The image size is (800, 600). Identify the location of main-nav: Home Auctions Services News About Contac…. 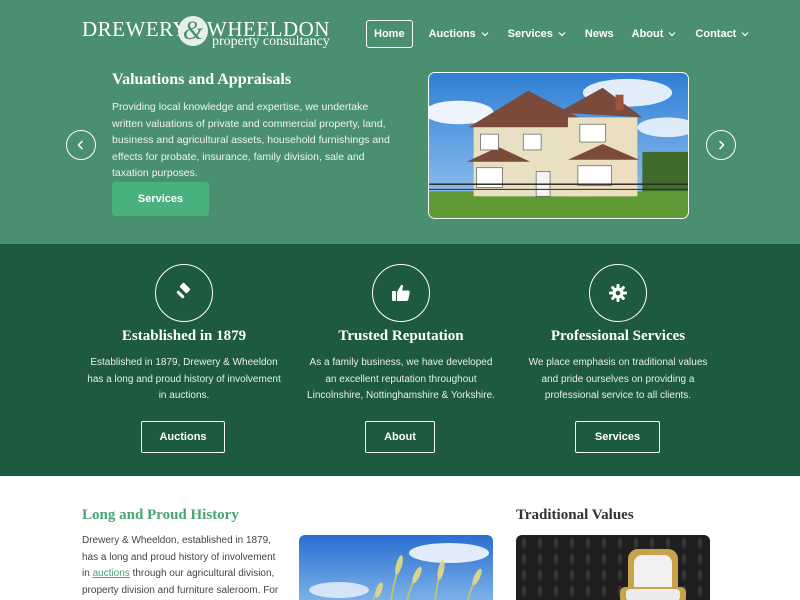
(567, 34).